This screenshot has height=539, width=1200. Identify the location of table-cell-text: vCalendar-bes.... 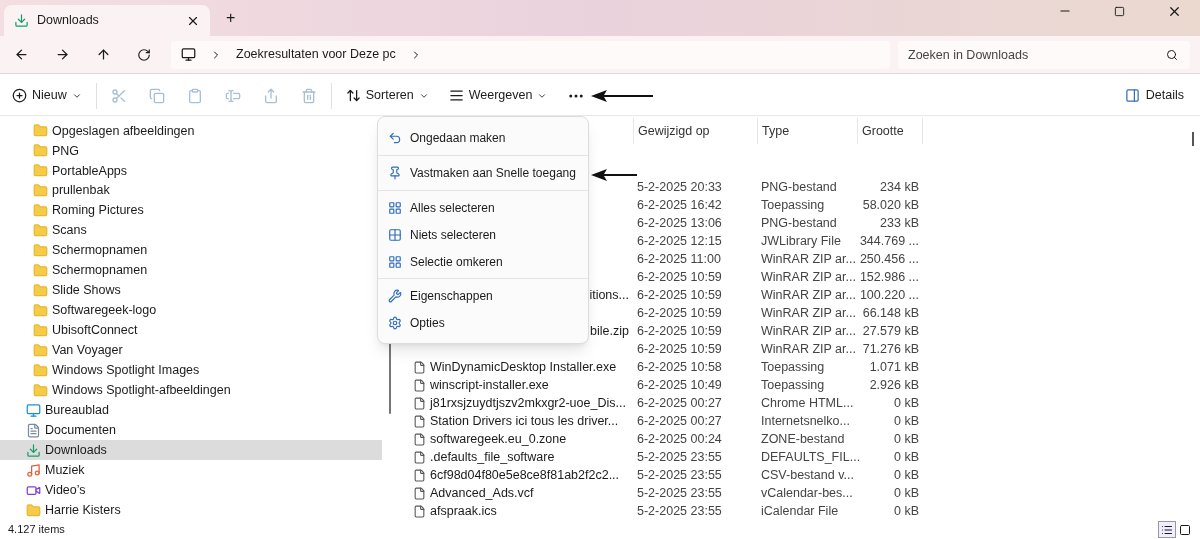
(807, 493).